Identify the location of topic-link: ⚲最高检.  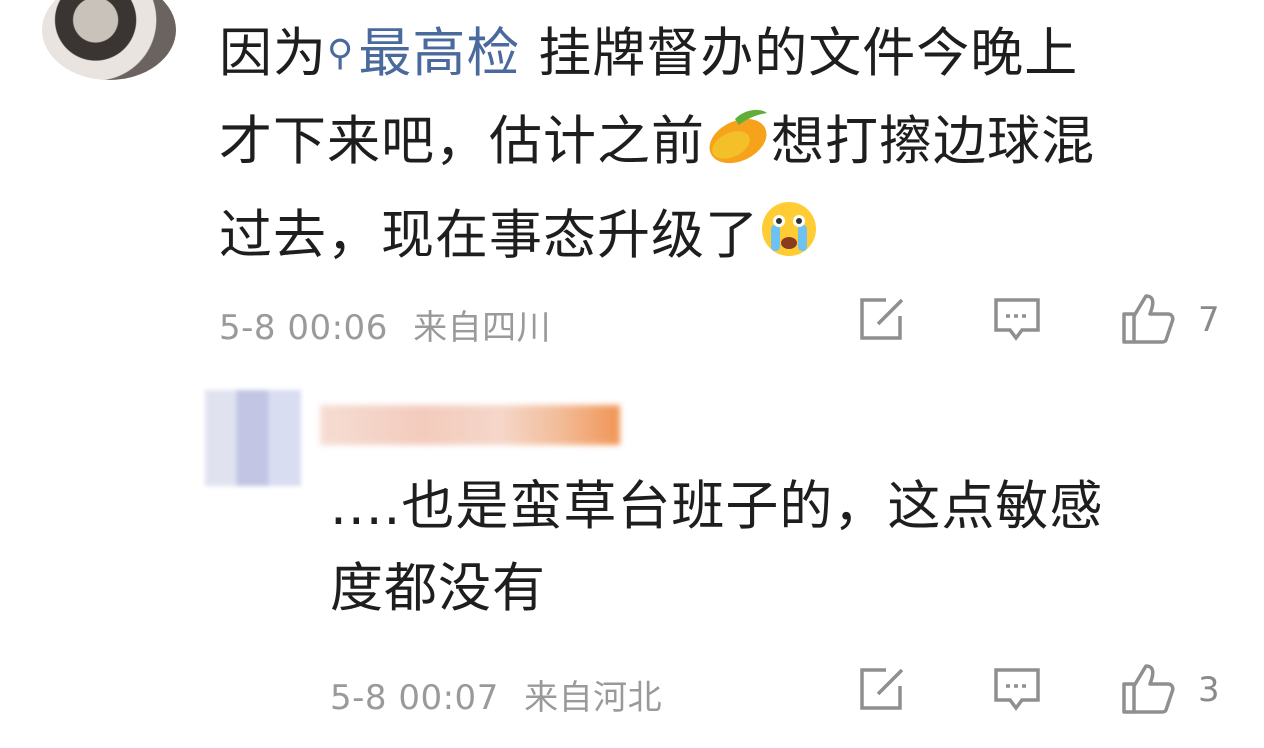
(423, 53).